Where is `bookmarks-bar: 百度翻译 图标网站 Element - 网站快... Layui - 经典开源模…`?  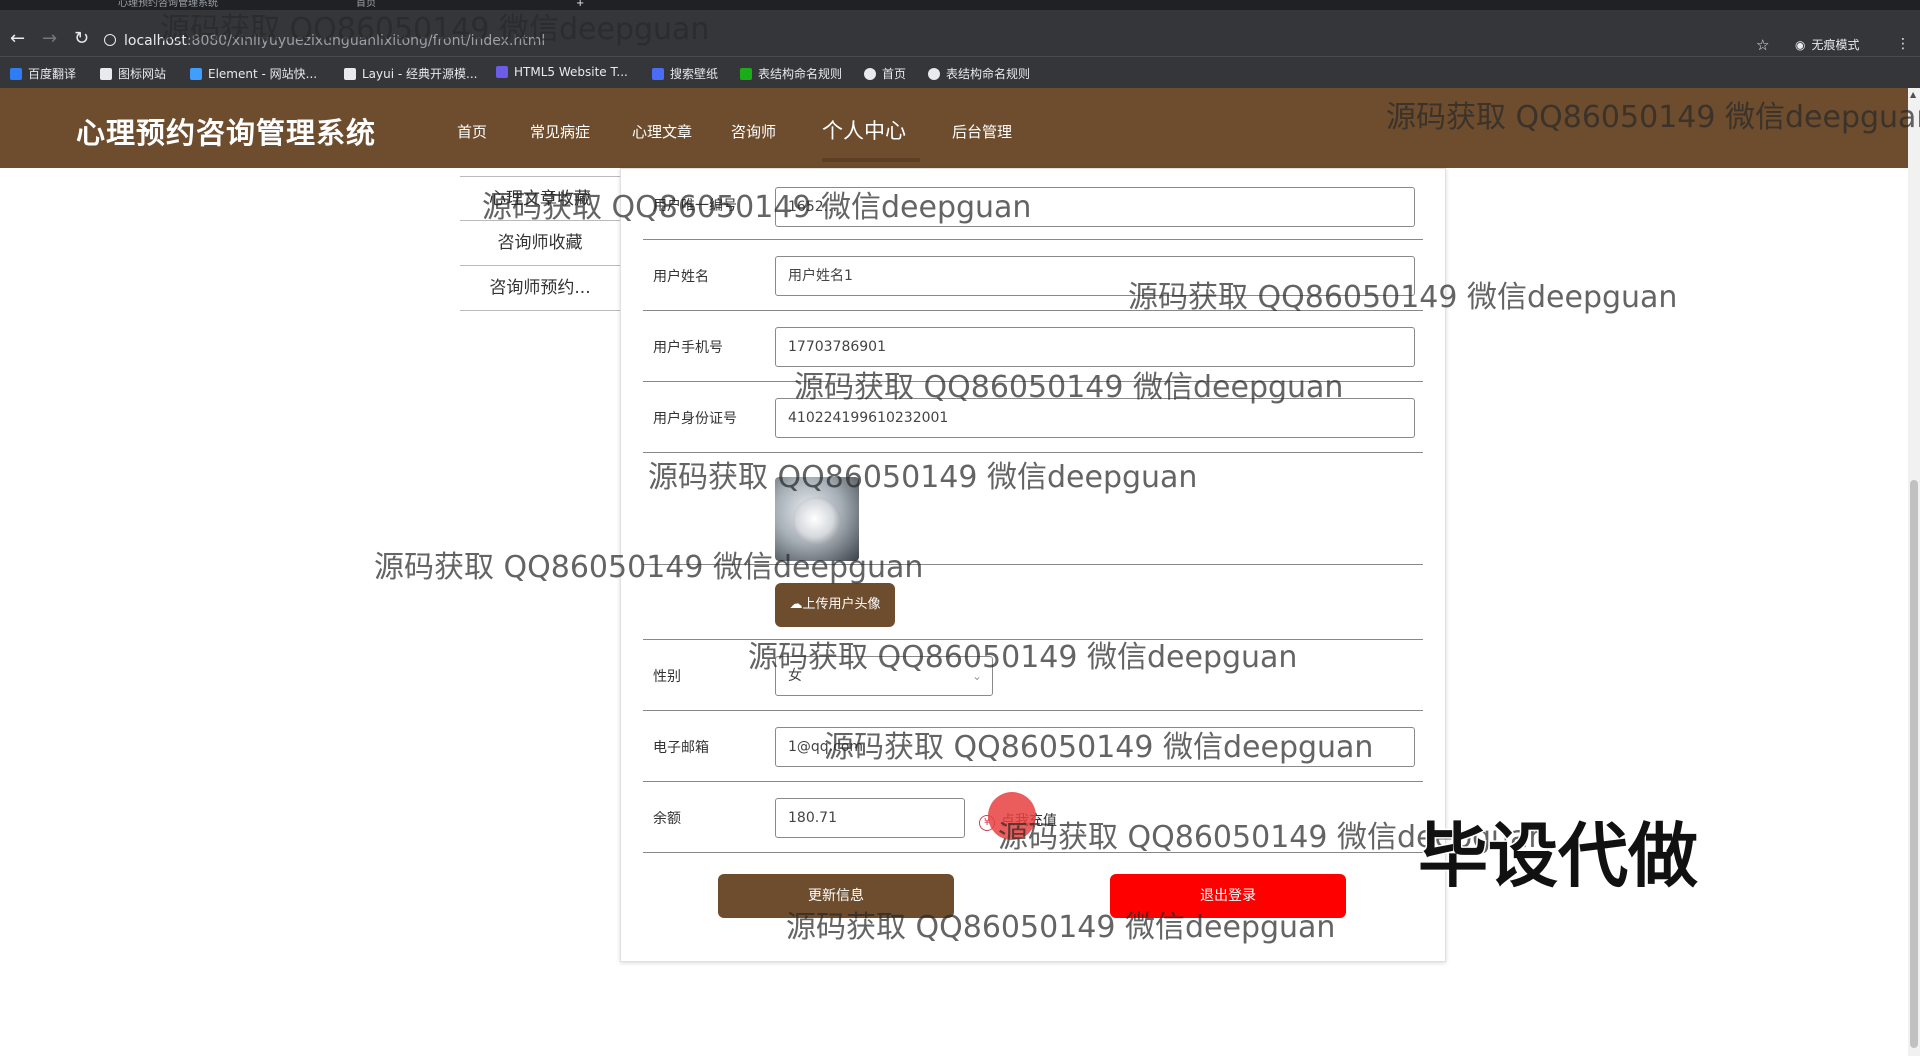 bookmarks-bar: 百度翻译 图标网站 Element - 网站快... Layui - 经典开源模… is located at coordinates (960, 72).